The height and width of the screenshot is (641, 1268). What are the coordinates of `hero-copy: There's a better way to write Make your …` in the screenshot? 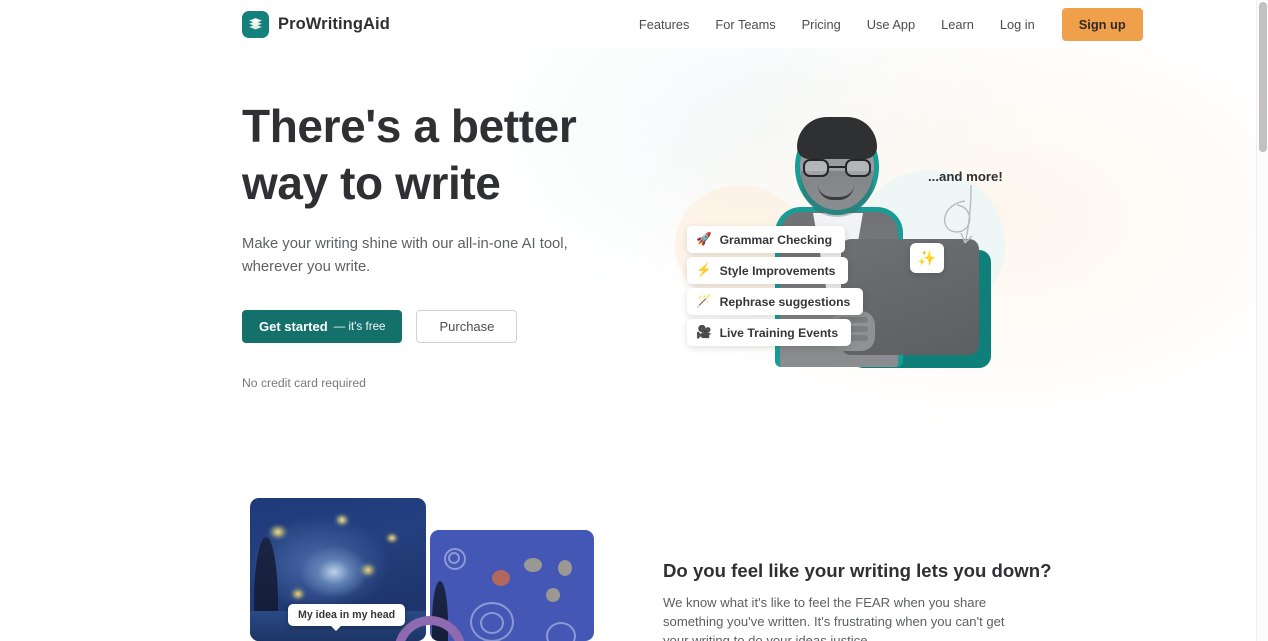 It's located at (437, 244).